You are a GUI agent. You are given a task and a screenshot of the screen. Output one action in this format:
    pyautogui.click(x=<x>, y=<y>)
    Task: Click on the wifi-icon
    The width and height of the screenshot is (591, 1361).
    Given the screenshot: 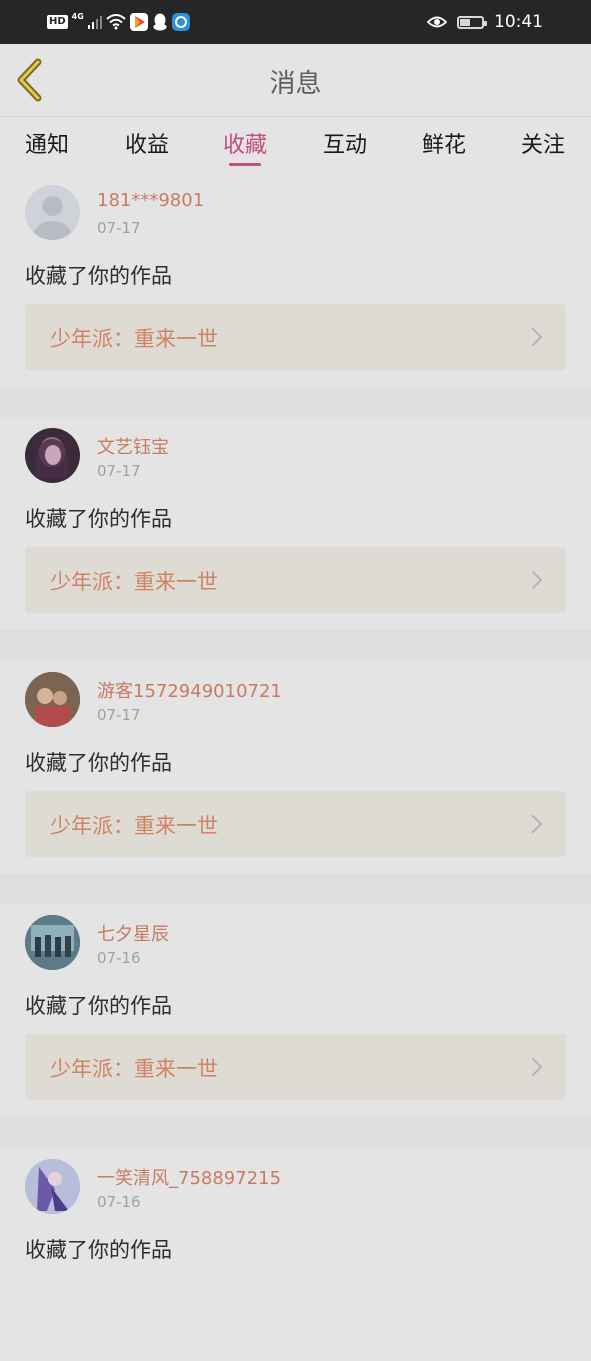 What is the action you would take?
    pyautogui.click(x=116, y=22)
    